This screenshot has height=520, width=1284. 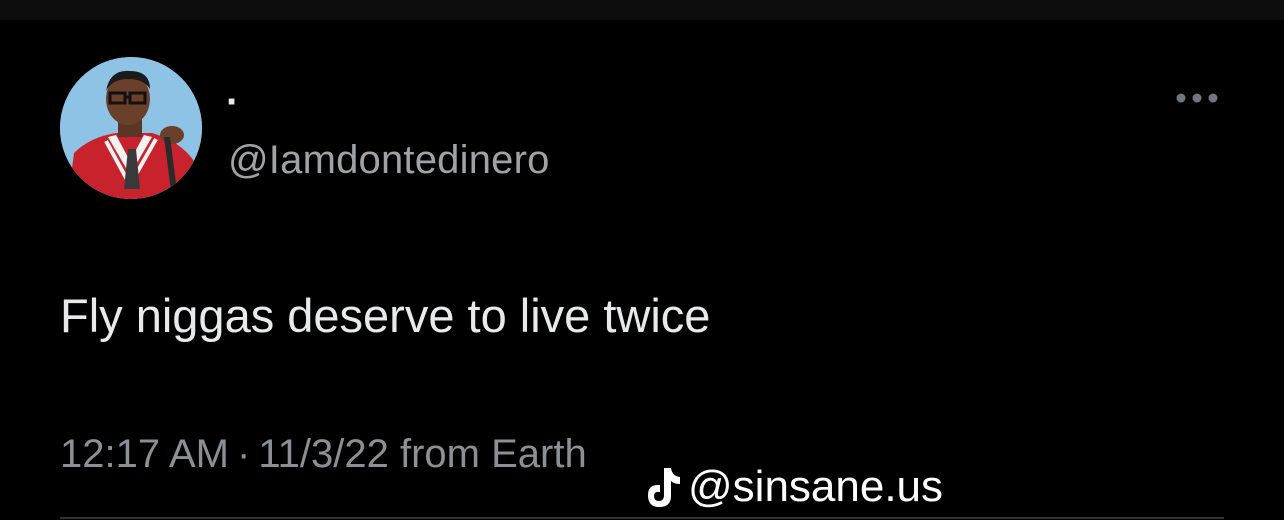 I want to click on tiktok-icon, so click(x=664, y=487).